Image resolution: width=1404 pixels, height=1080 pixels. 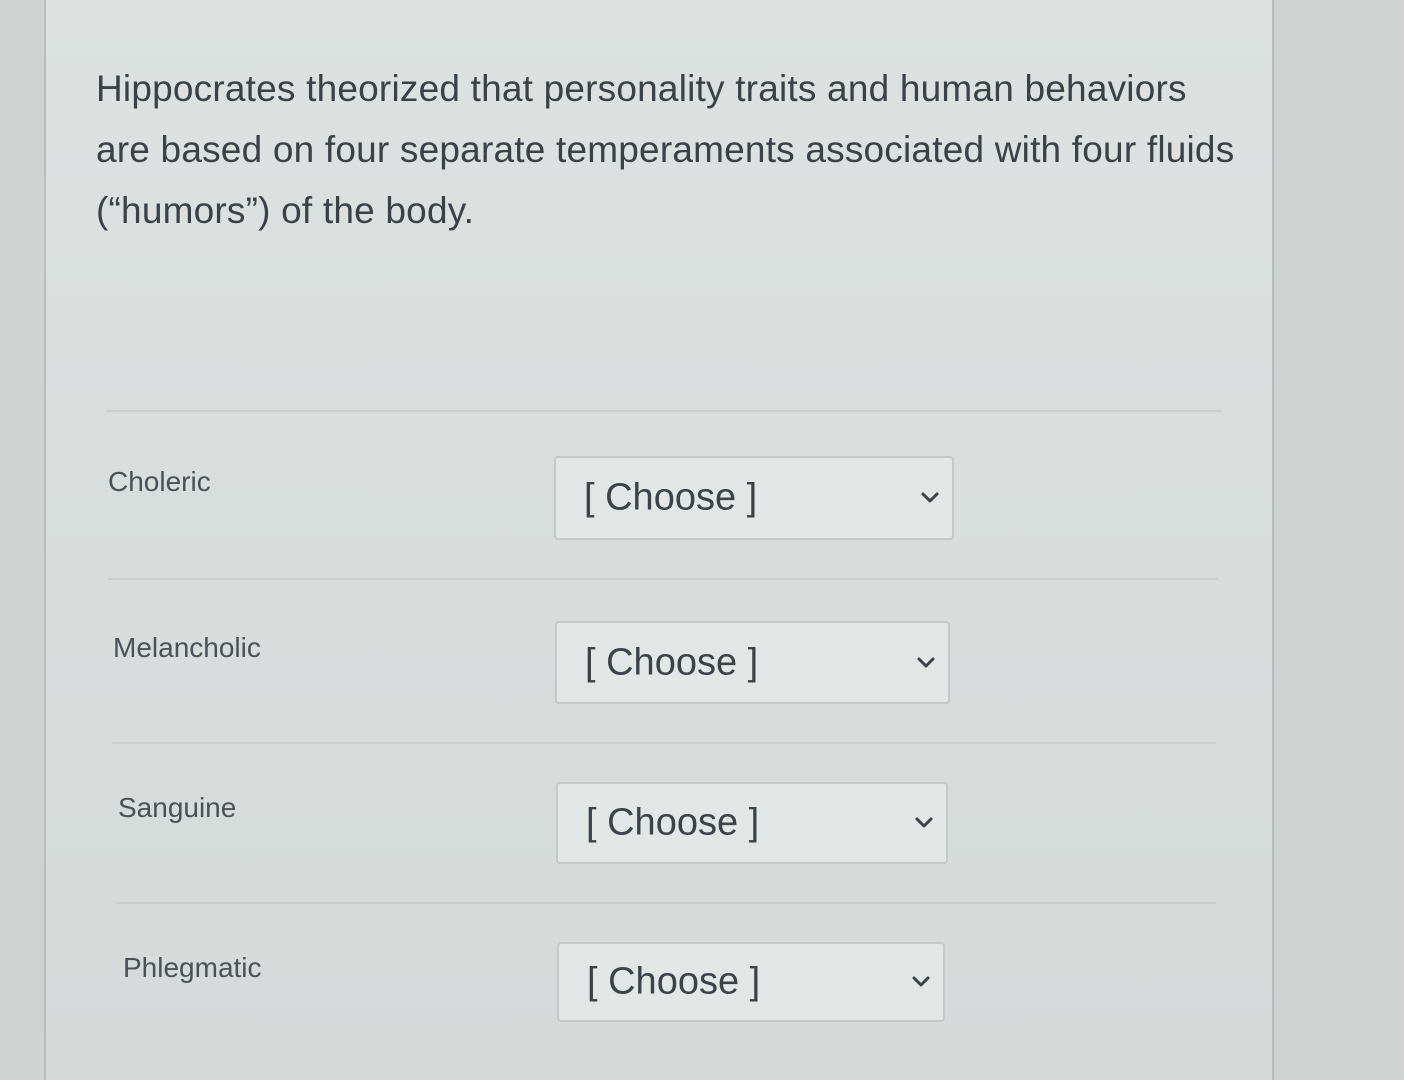 I want to click on match-label-sanguine: Sanguine, so click(x=177, y=807).